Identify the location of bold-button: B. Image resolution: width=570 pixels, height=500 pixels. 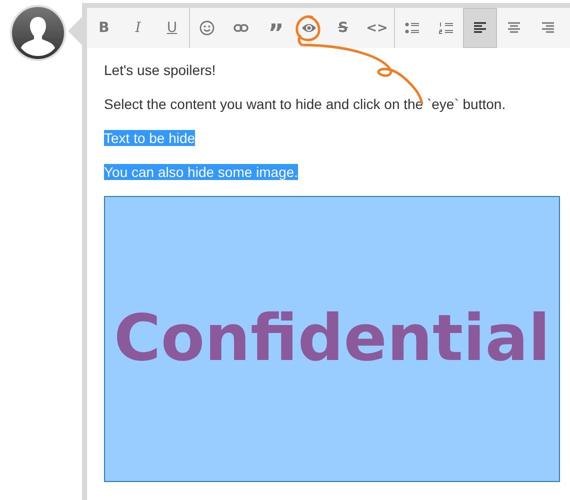
(104, 28).